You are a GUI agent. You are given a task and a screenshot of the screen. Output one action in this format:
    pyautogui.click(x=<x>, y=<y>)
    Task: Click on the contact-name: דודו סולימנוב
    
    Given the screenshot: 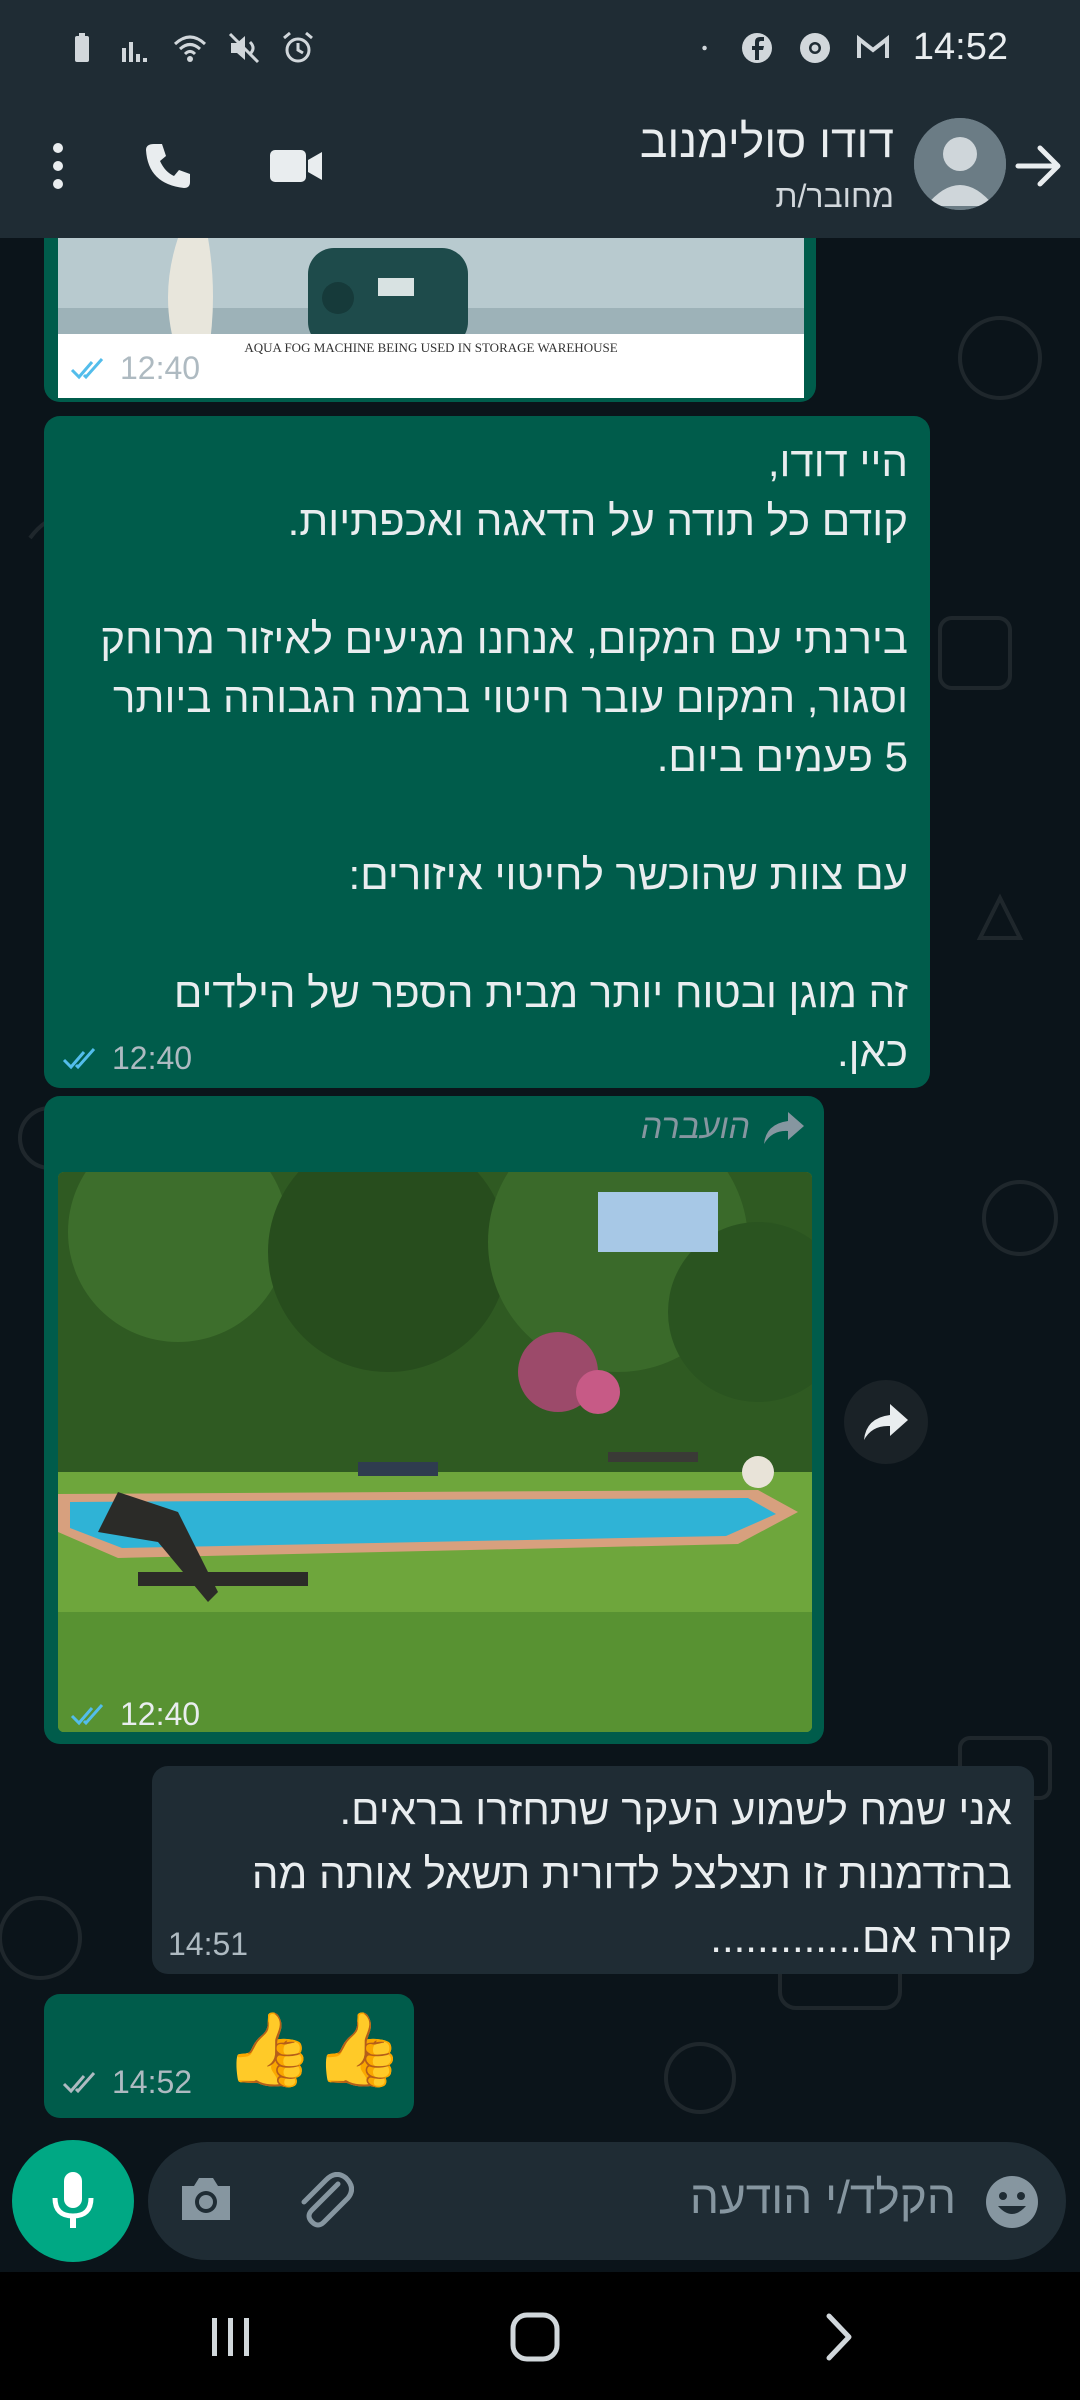 What is the action you would take?
    pyautogui.click(x=767, y=141)
    